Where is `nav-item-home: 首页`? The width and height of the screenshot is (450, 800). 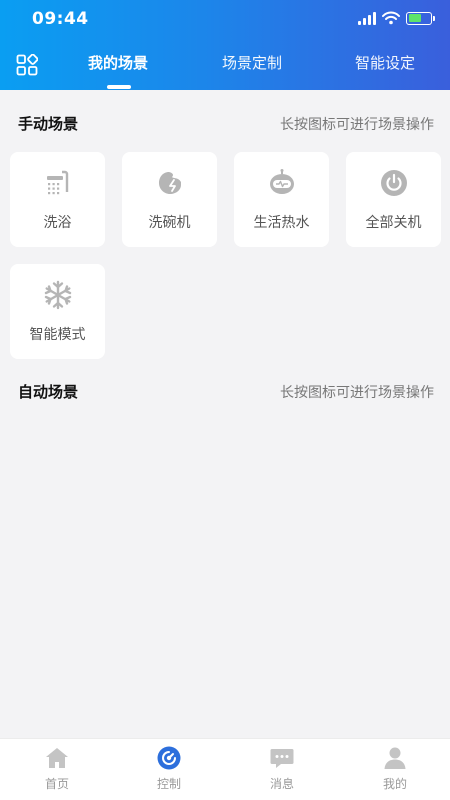 nav-item-home: 首页 is located at coordinates (57, 768).